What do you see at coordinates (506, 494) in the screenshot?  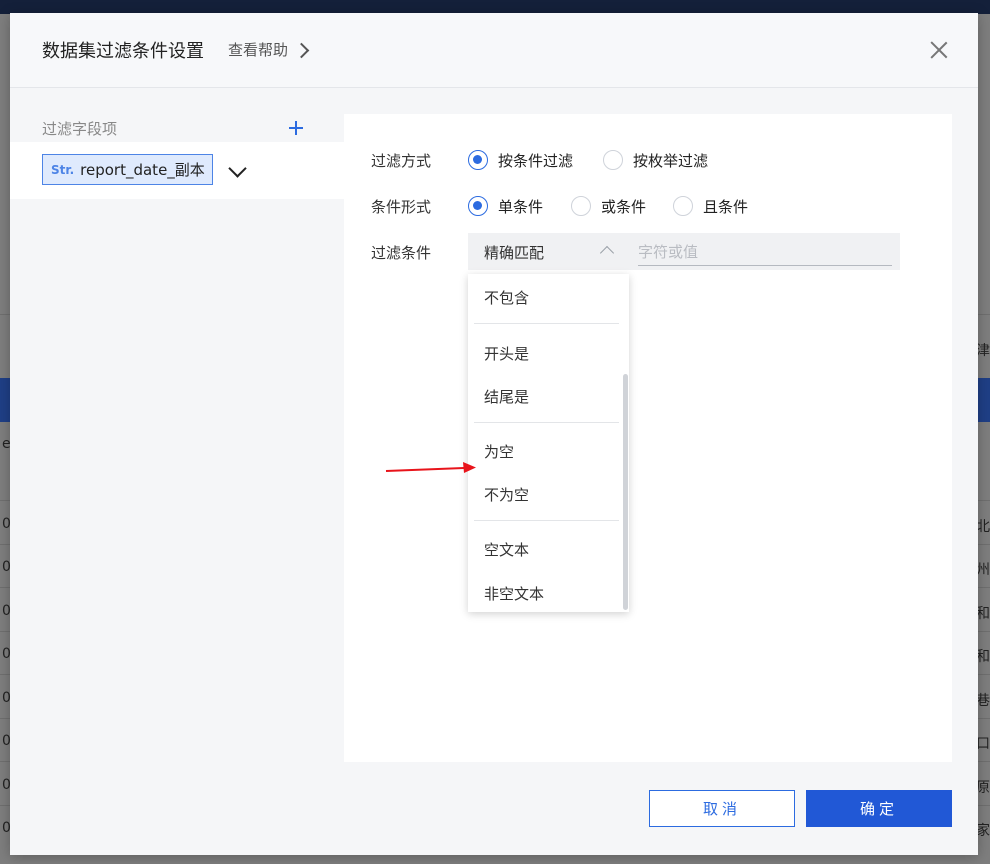 I see `dropdown-option: 不为空` at bounding box center [506, 494].